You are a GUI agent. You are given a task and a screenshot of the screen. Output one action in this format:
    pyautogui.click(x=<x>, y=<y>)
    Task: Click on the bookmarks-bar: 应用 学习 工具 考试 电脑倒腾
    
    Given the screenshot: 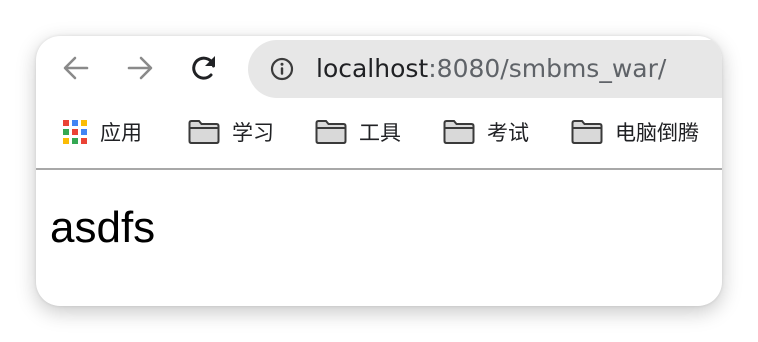 What is the action you would take?
    pyautogui.click(x=379, y=132)
    